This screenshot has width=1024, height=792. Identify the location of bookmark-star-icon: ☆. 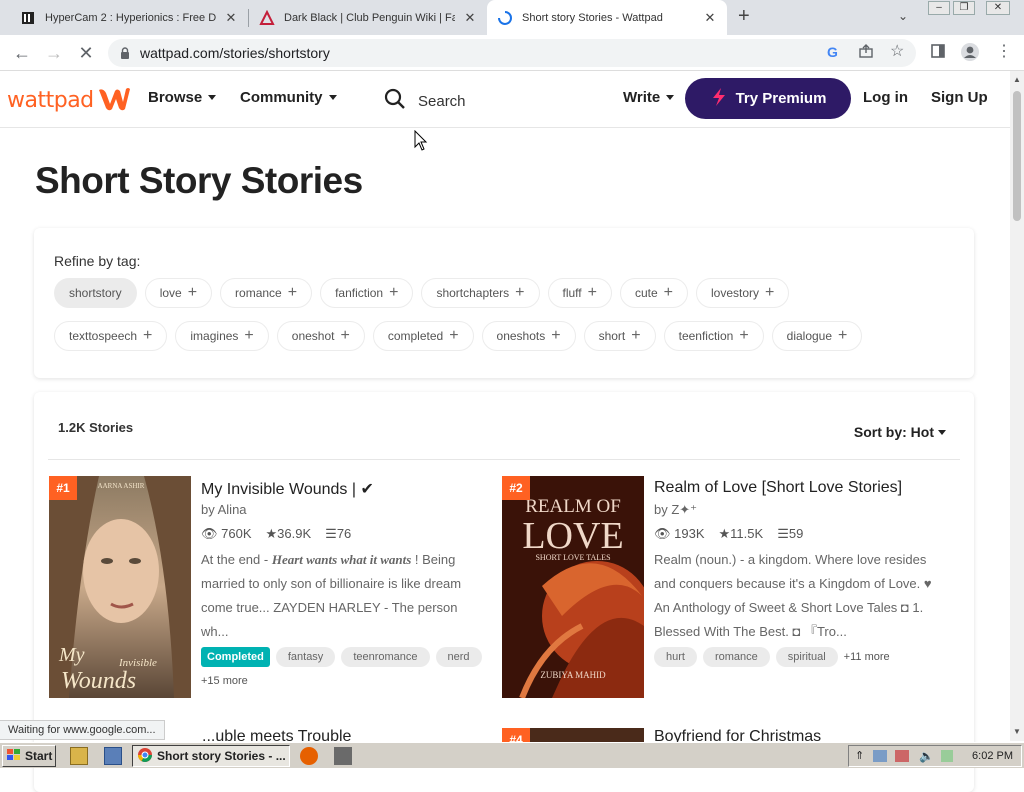
(897, 51).